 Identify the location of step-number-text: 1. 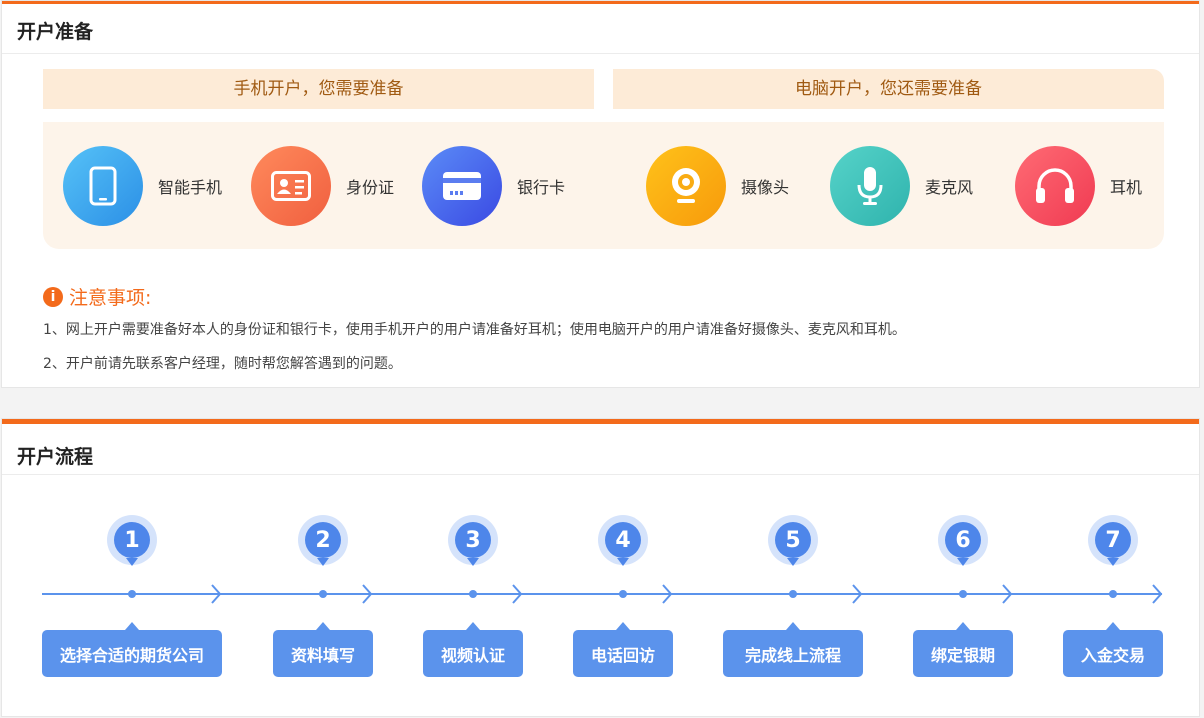
(132, 540).